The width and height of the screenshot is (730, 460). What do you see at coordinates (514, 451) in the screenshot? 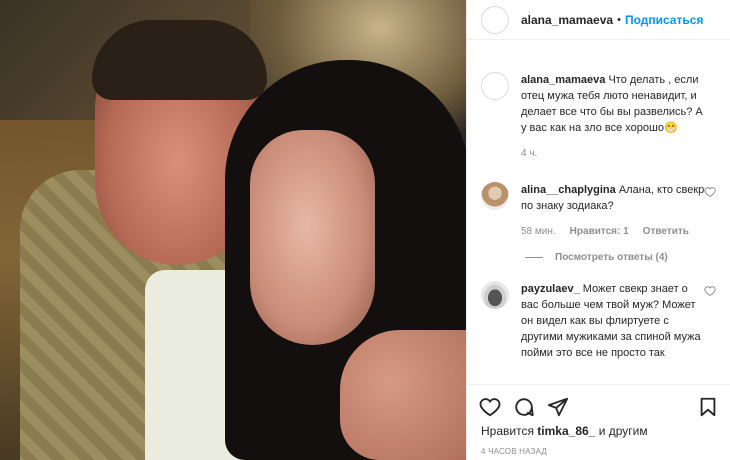
I see `post-time: 4 ЧАСОВ НАЗАД` at bounding box center [514, 451].